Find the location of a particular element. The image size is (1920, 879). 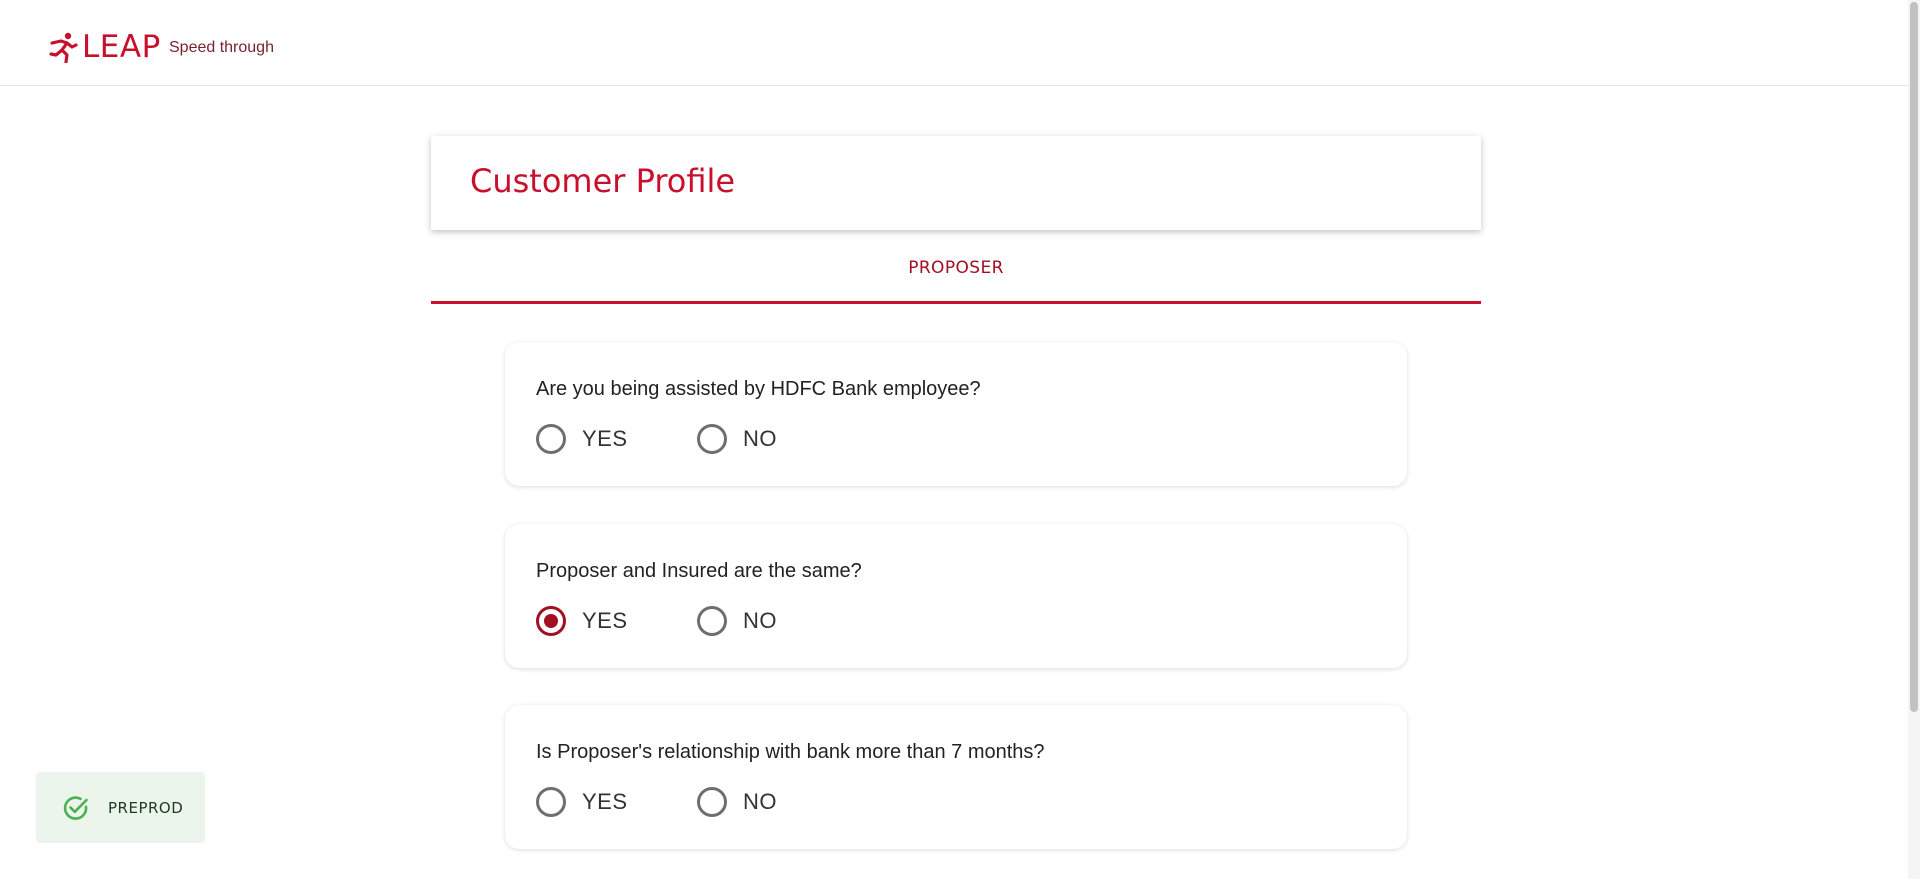

proposer-insured-yes-option: YES is located at coordinates (582, 621).